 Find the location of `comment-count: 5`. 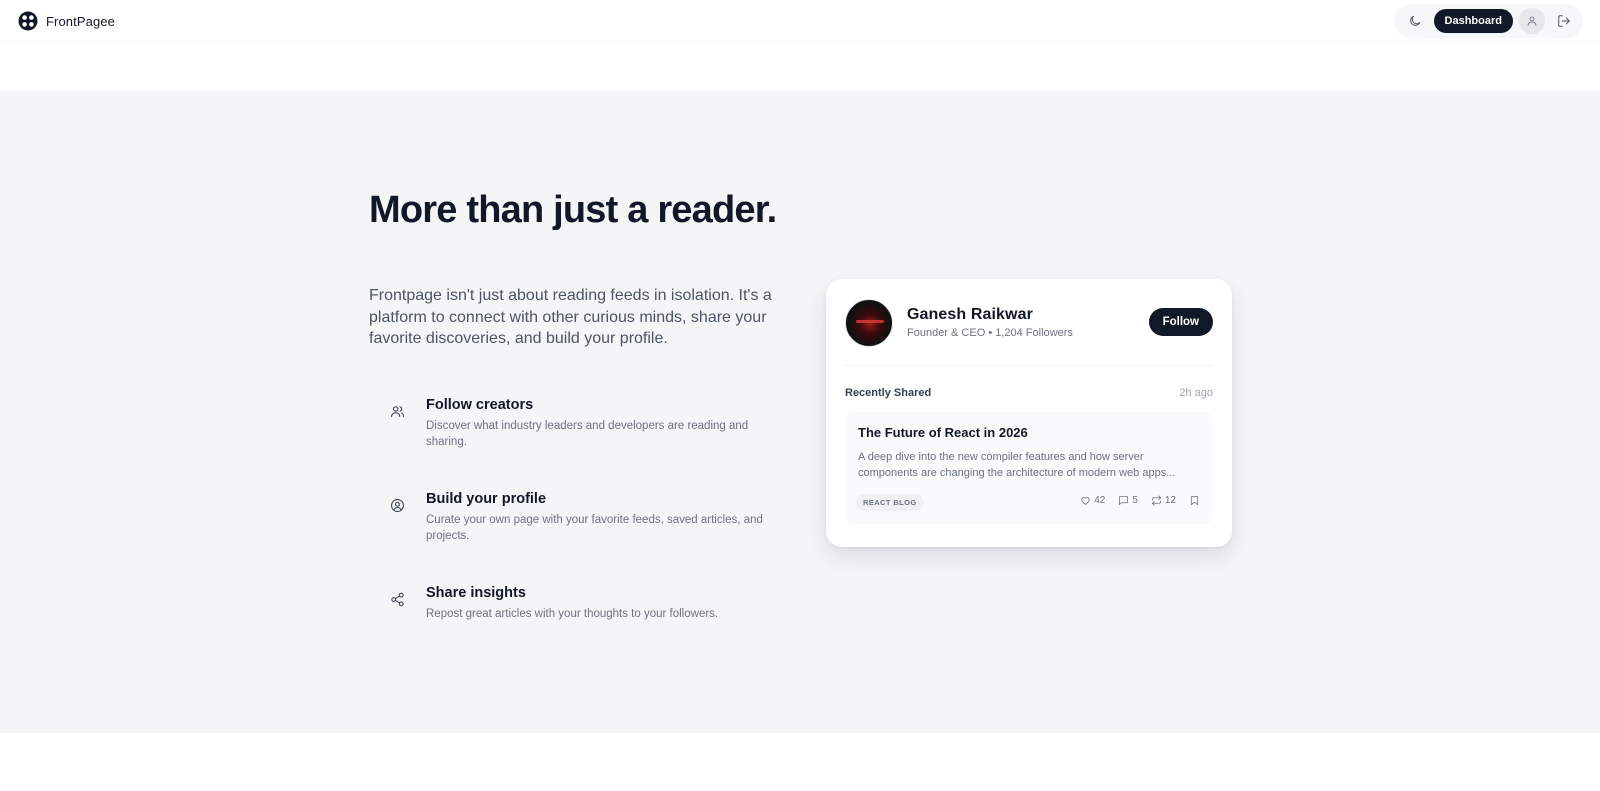

comment-count: 5 is located at coordinates (1135, 500).